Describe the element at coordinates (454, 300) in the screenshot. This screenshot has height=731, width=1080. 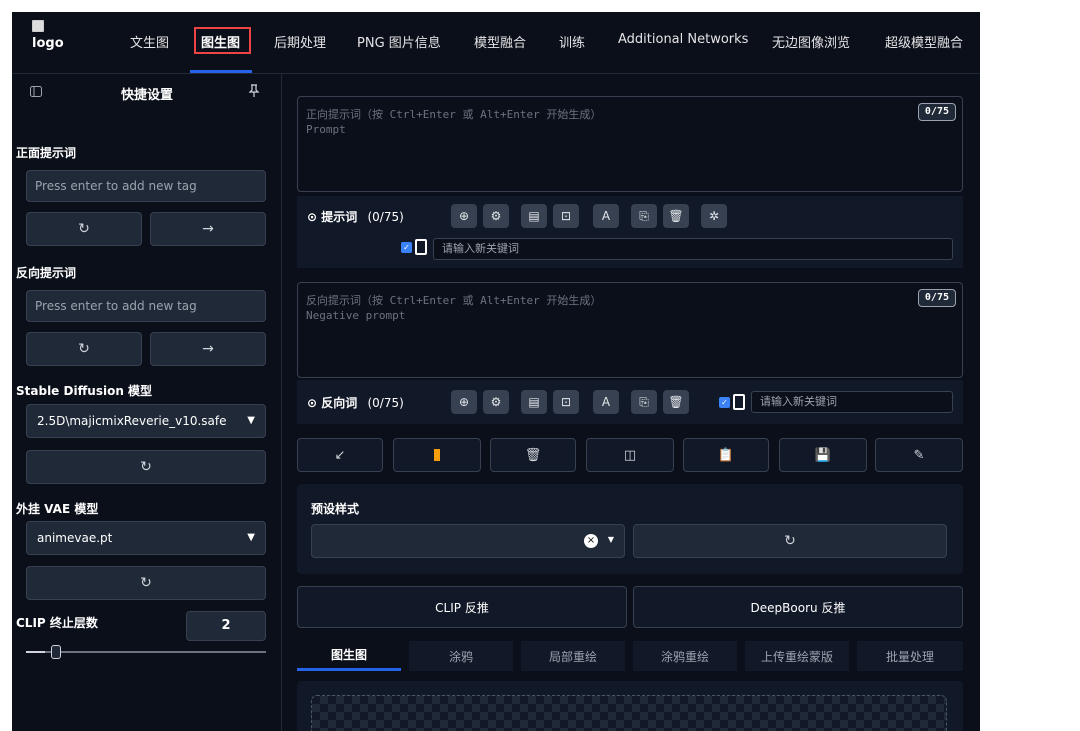
I see `negative-prompt-placeholder-1: 反向提示词（按 Ctrl+Enter 或 Alt+Enter 开始生成）` at that location.